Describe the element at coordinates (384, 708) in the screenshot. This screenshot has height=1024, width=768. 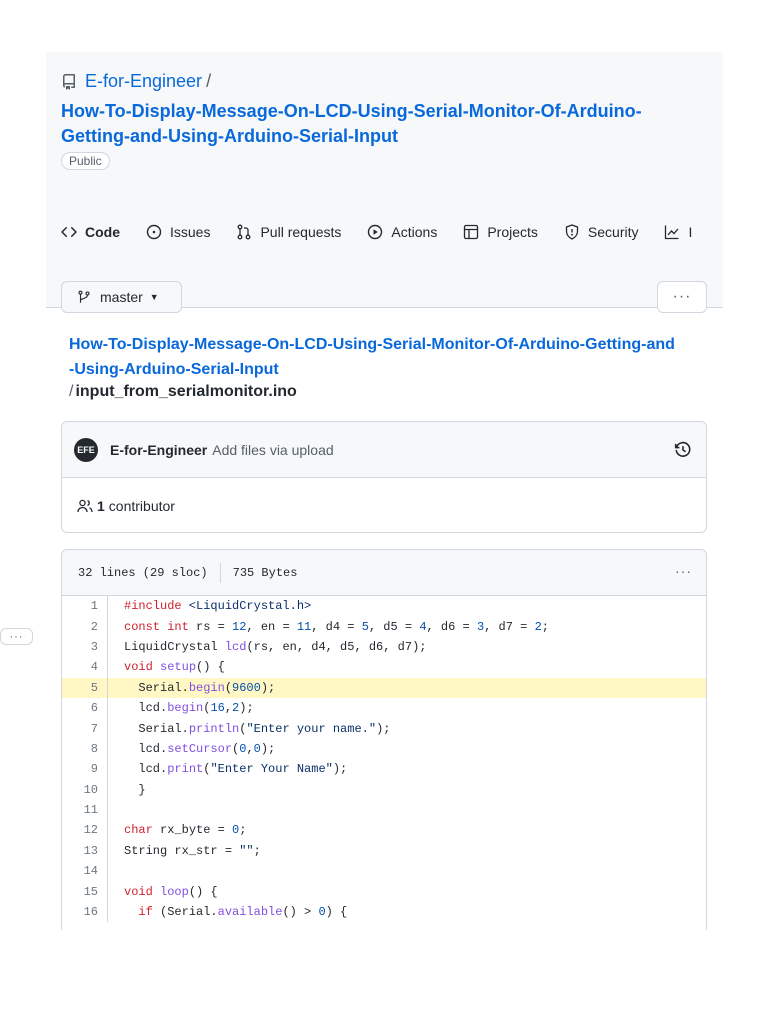
I see `code-line: 6 lcd.begin(16,2);` at that location.